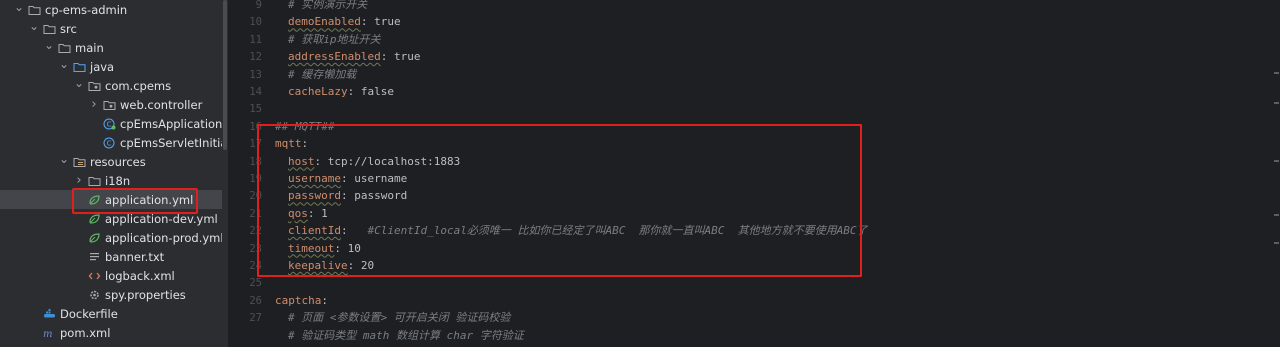 The image size is (1280, 347). Describe the element at coordinates (406, 335) in the screenshot. I see `code-comment: # 验证码类型 math 数组计算 char 字符验证` at that location.